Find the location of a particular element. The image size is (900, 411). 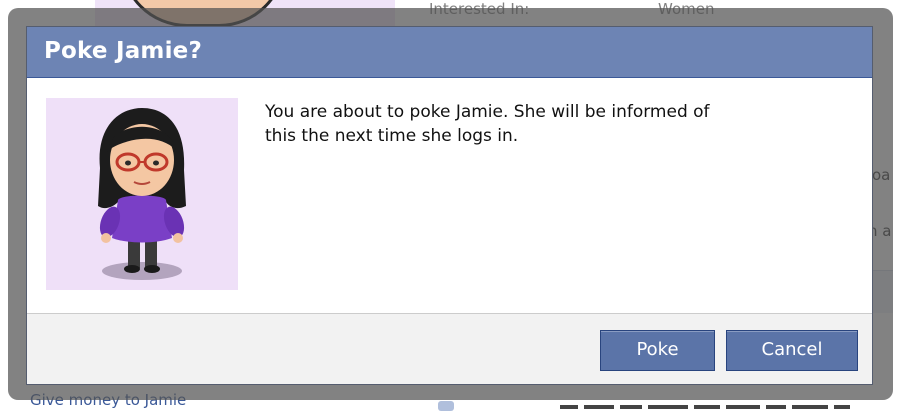

dialog-header: Poke Jamie? is located at coordinates (449, 52).